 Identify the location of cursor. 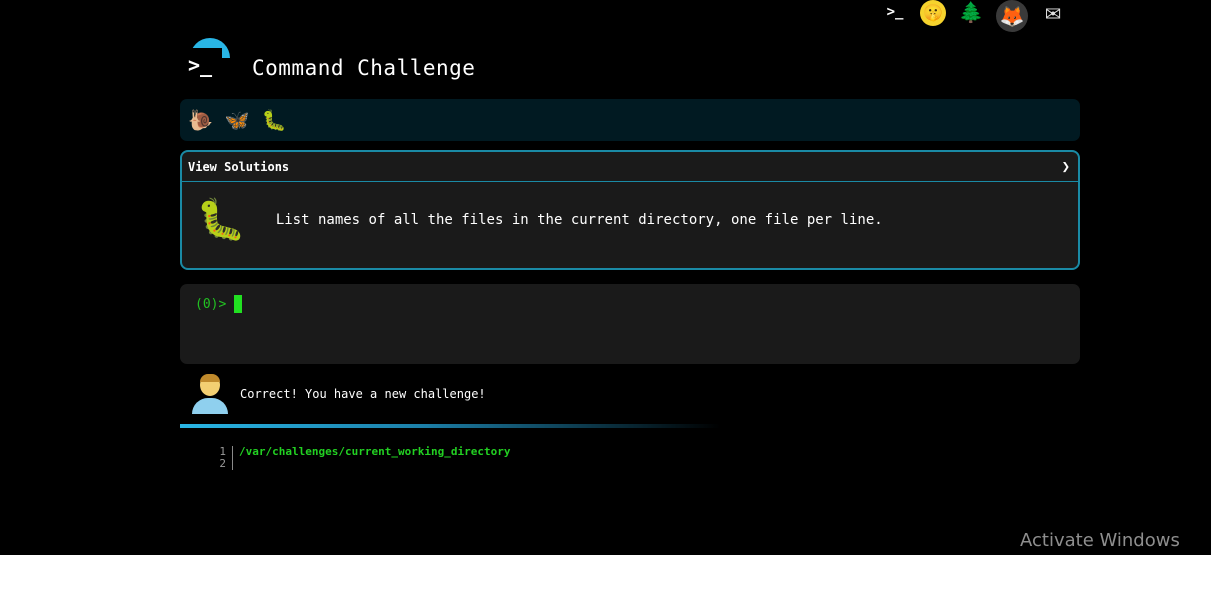
(238, 304).